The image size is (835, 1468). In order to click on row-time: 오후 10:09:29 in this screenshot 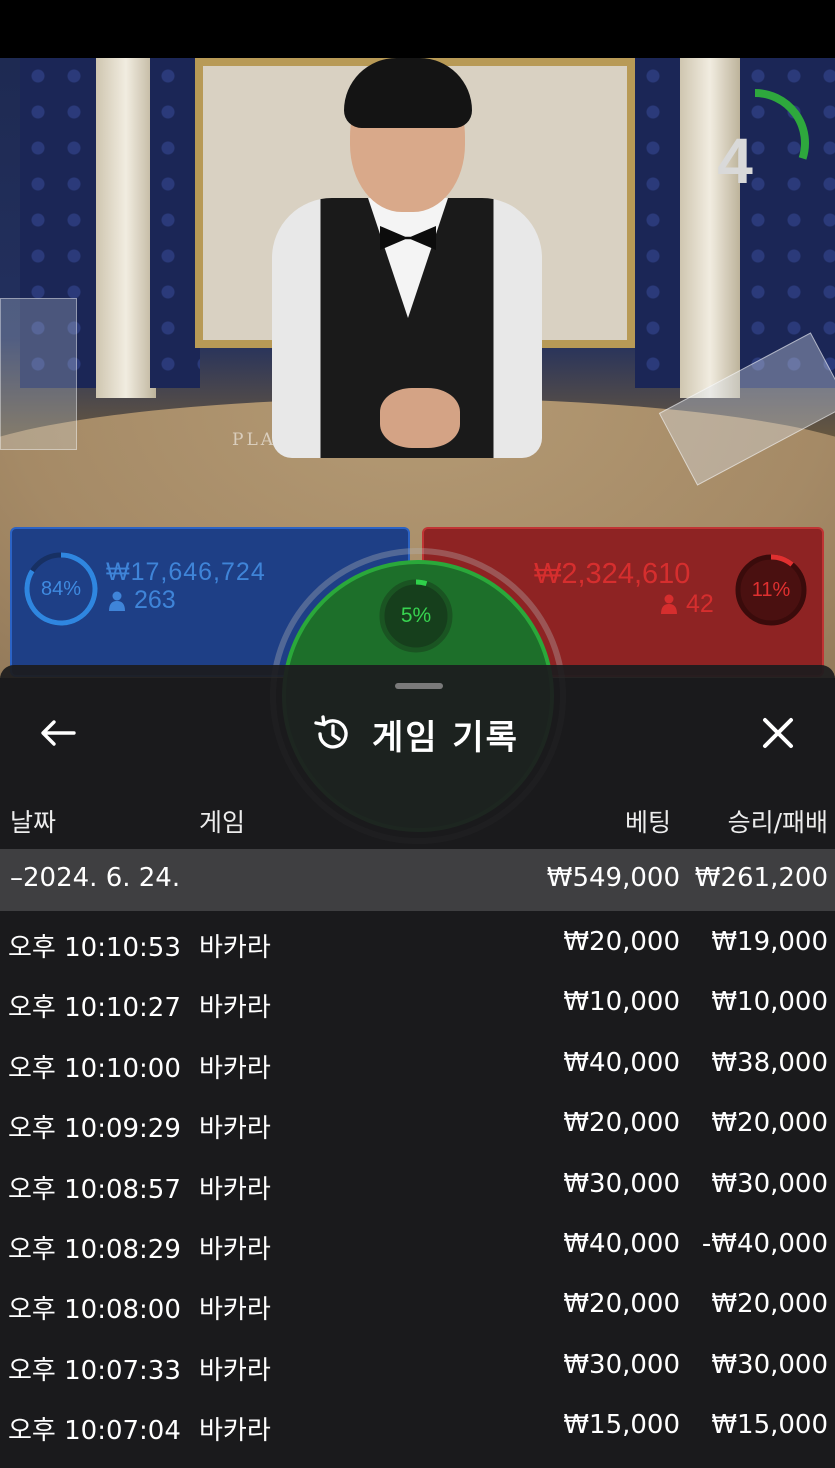, I will do `click(94, 1129)`.